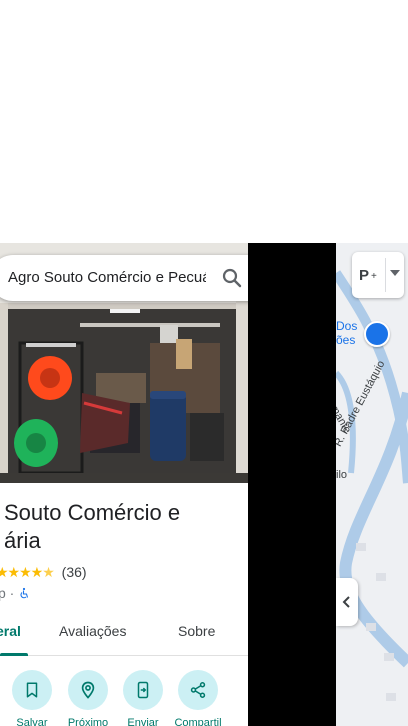  I want to click on map-label-oes: ões, so click(346, 340).